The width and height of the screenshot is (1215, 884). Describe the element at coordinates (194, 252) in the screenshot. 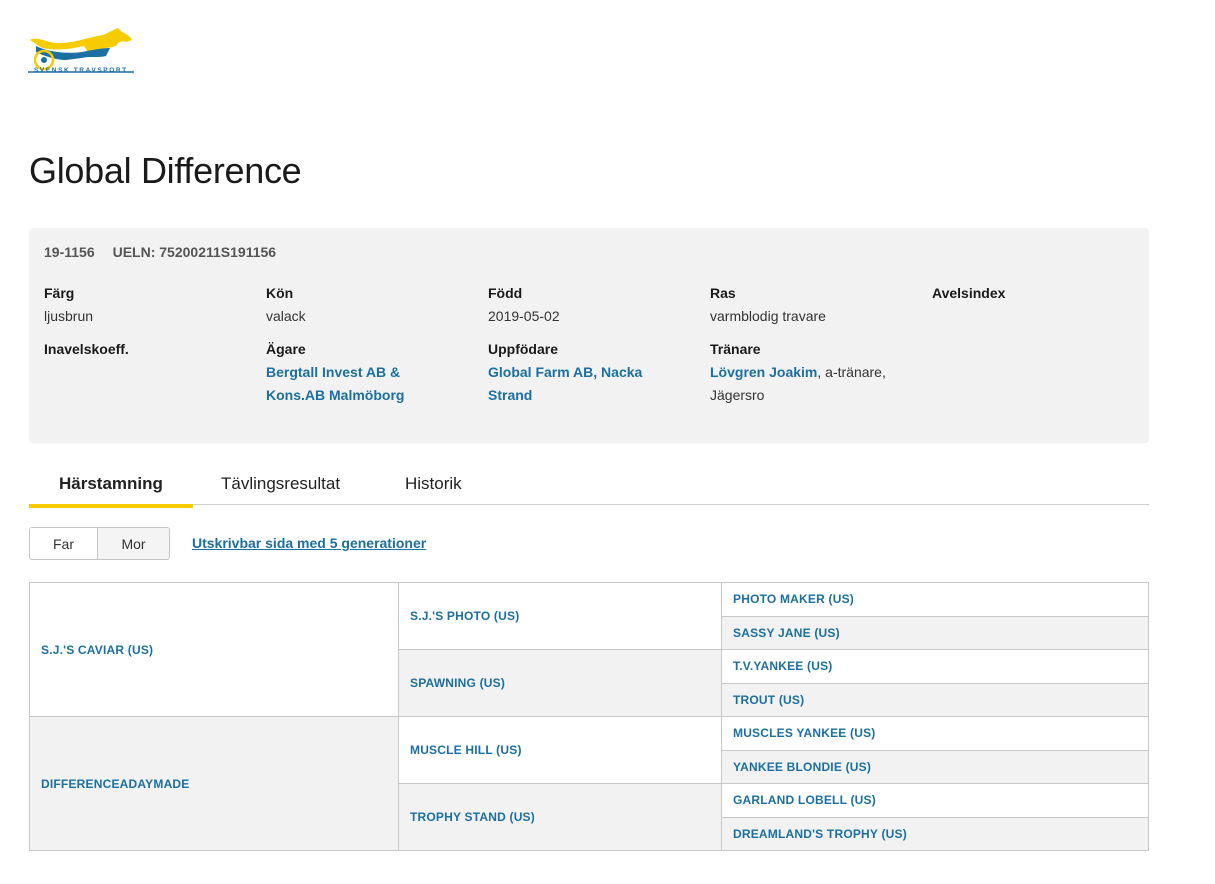

I see `ueln-number: UELN: 75200211S191156` at that location.